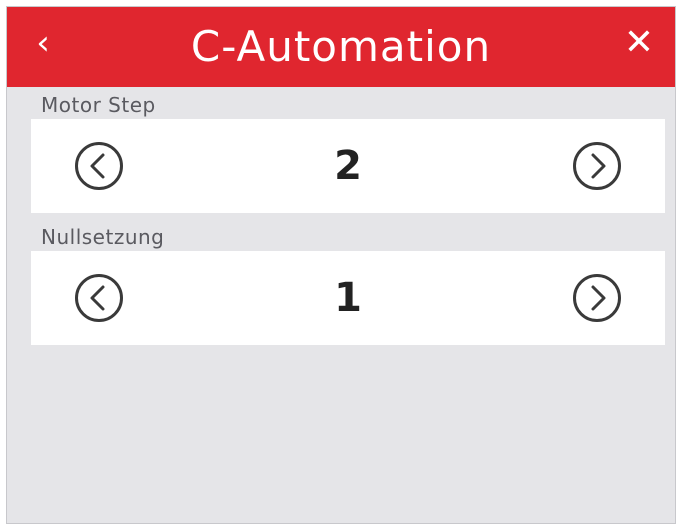  I want to click on close-icon: ✕, so click(639, 43).